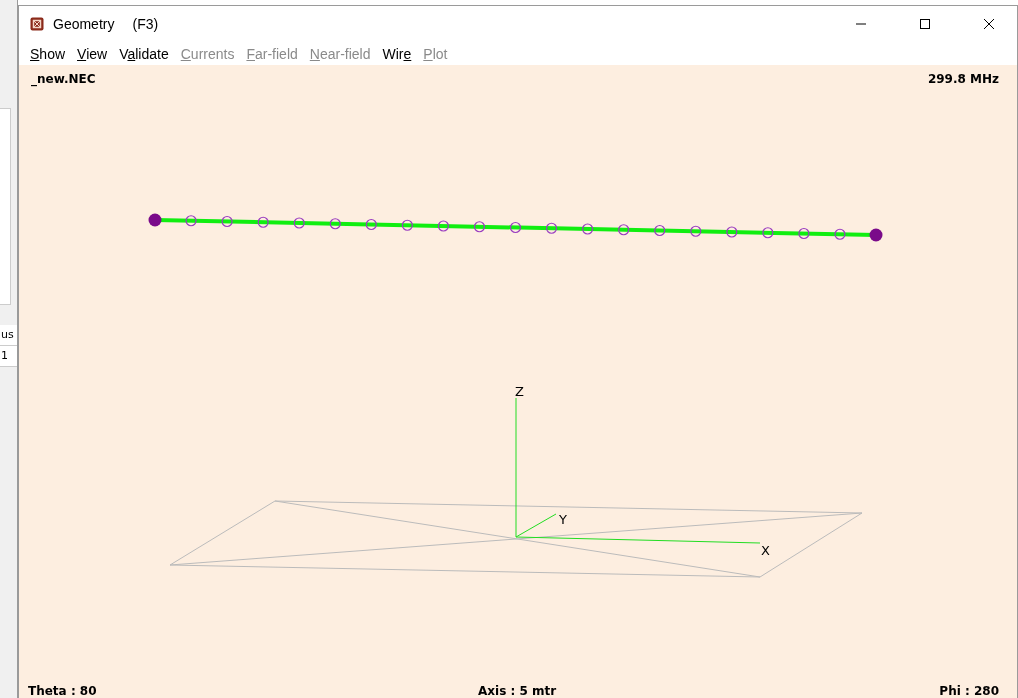 The width and height of the screenshot is (1018, 698). I want to click on maximize-icon, so click(925, 24).